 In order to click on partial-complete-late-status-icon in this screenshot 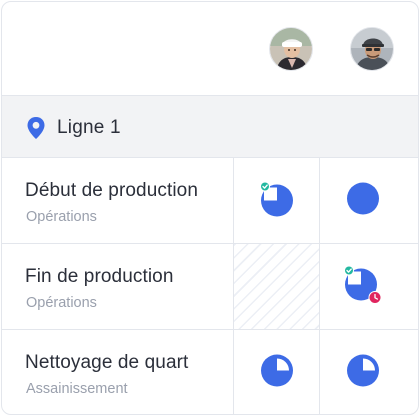, I will do `click(363, 286)`.